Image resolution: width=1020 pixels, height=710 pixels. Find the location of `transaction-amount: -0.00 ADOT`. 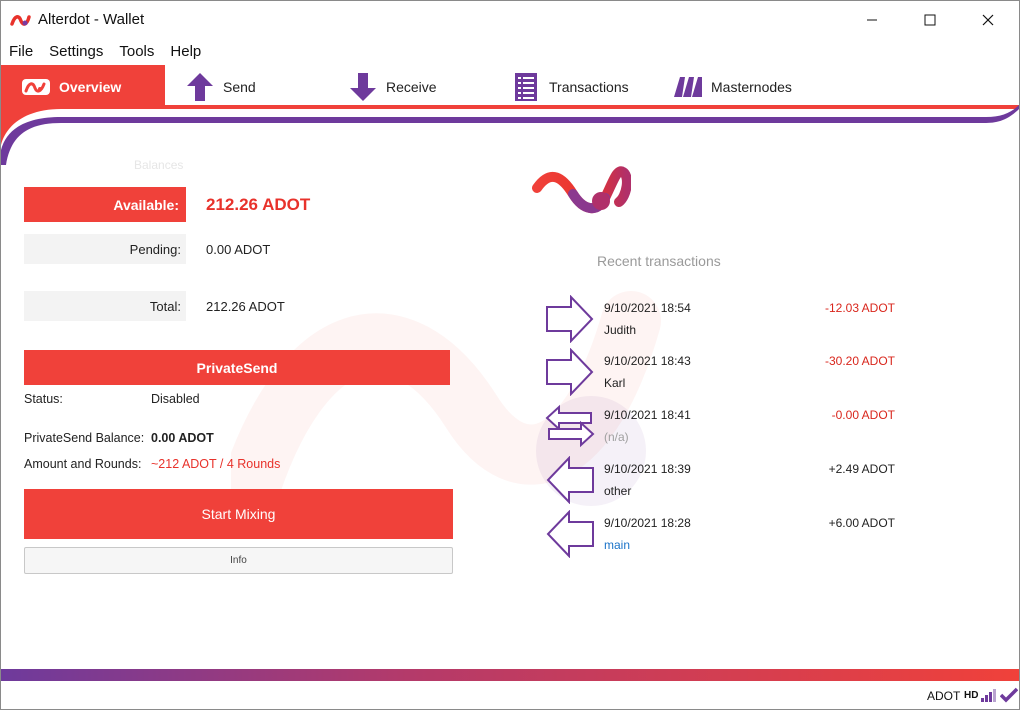

transaction-amount: -0.00 ADOT is located at coordinates (863, 415).